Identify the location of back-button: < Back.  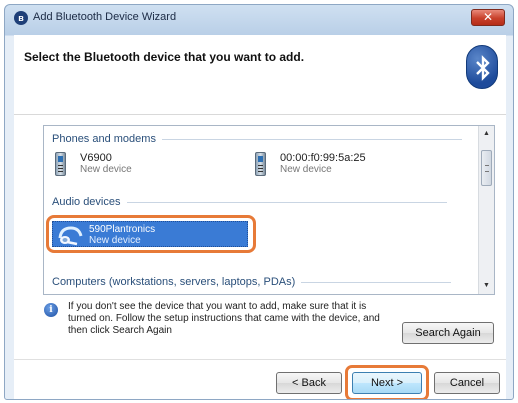
(309, 383).